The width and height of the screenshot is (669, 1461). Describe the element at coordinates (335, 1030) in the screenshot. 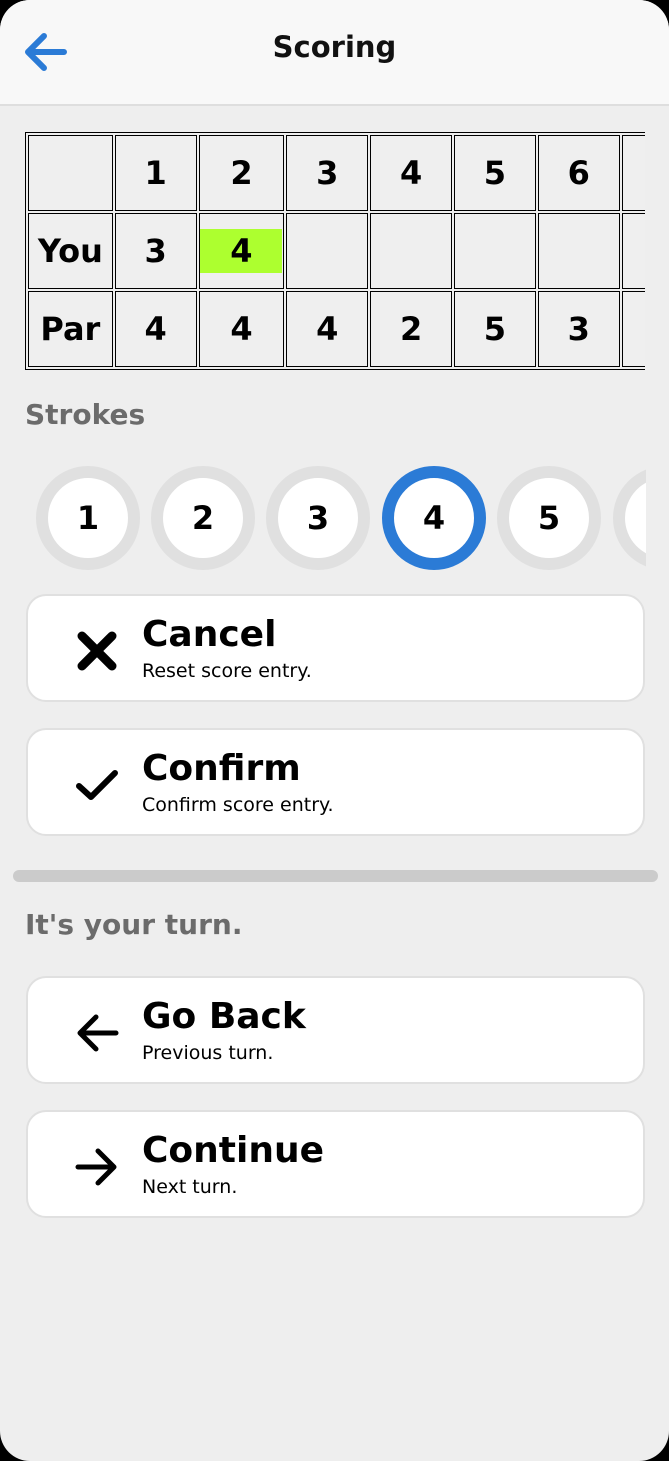

I see `go-back-button: Go Back Previous turn.` at that location.